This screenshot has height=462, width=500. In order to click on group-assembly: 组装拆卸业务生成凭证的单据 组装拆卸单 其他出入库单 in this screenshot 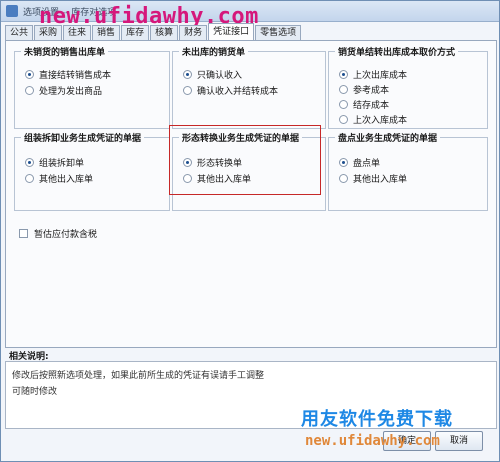, I will do `click(92, 171)`.